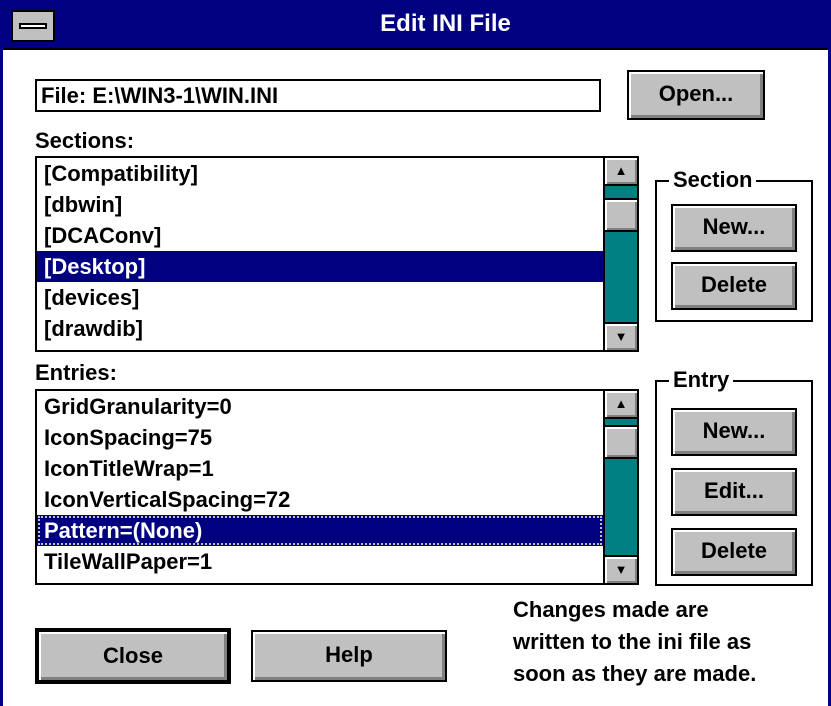 Image resolution: width=831 pixels, height=706 pixels. I want to click on section-item: [devices], so click(320, 297).